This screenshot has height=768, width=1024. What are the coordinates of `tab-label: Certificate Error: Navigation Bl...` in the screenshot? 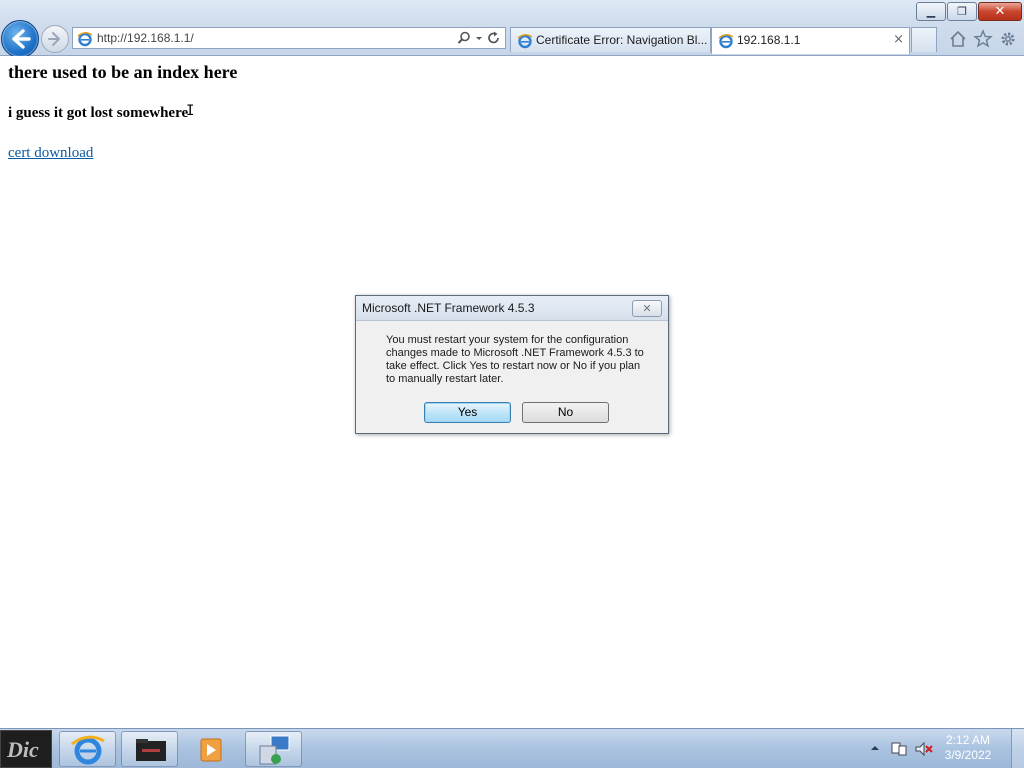 It's located at (622, 40).